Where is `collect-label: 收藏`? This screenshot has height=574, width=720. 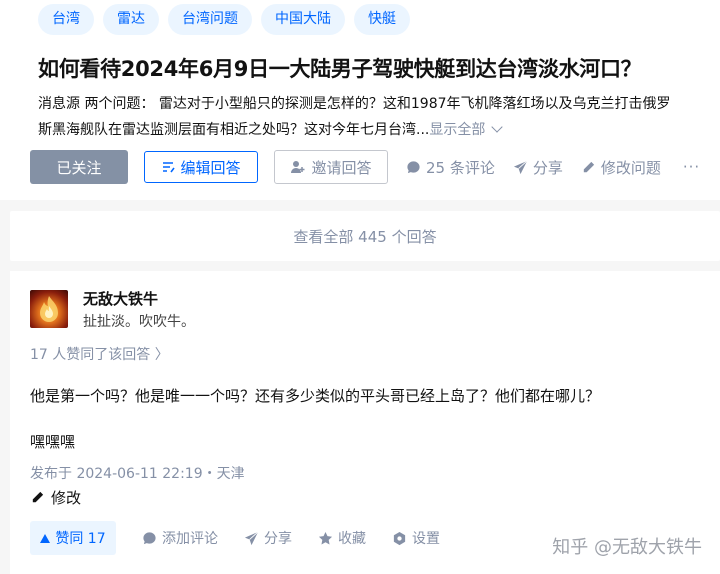 collect-label: 收藏 is located at coordinates (352, 539).